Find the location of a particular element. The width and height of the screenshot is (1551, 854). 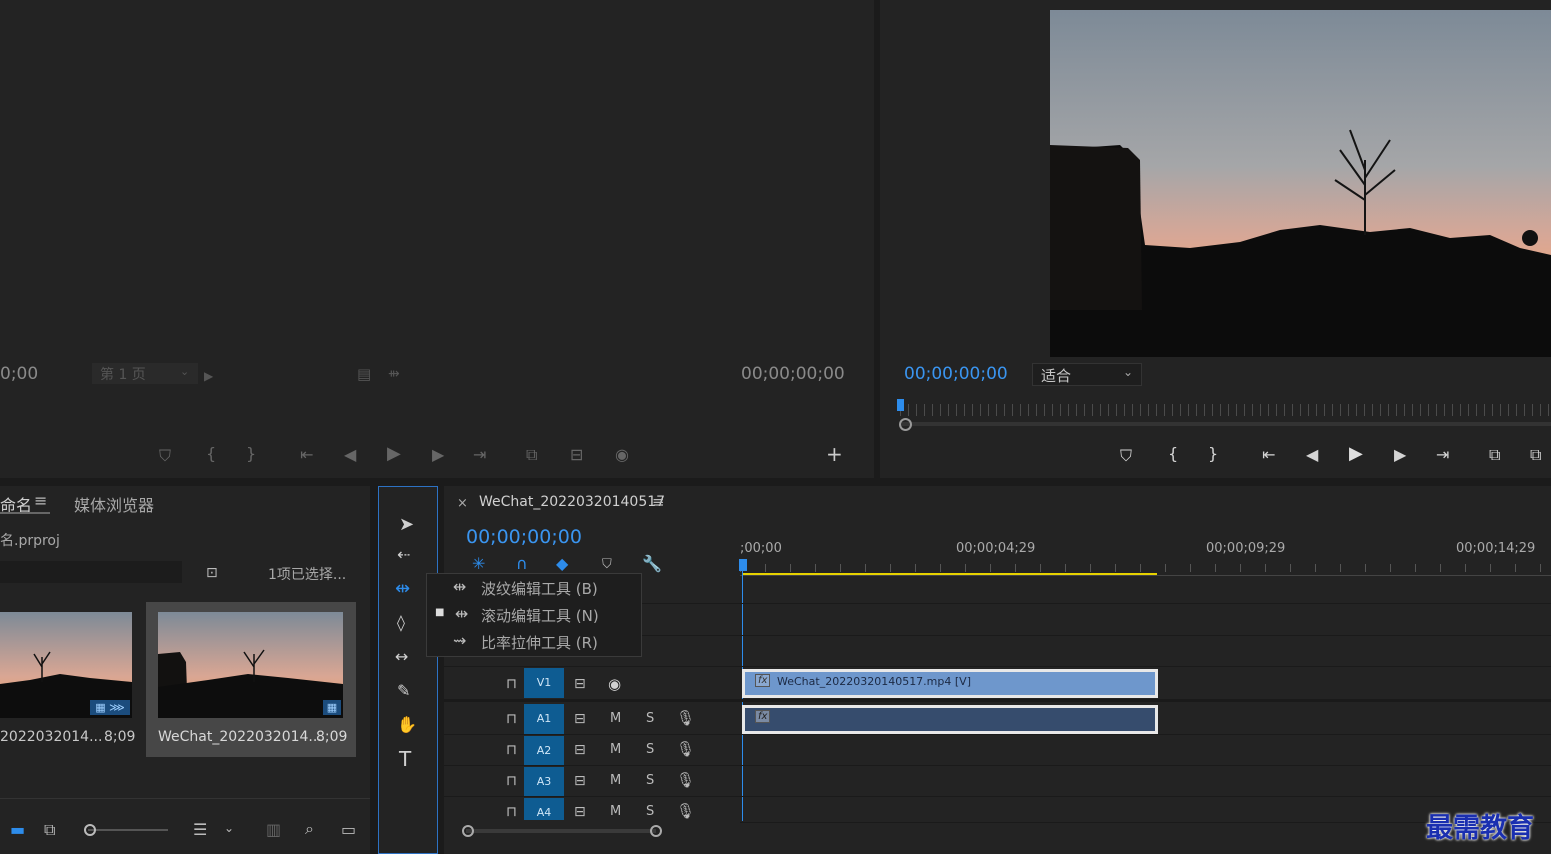

flyout-item-ripple-edit: ⇹ 波纹编辑工具 (B) is located at coordinates (534, 587).